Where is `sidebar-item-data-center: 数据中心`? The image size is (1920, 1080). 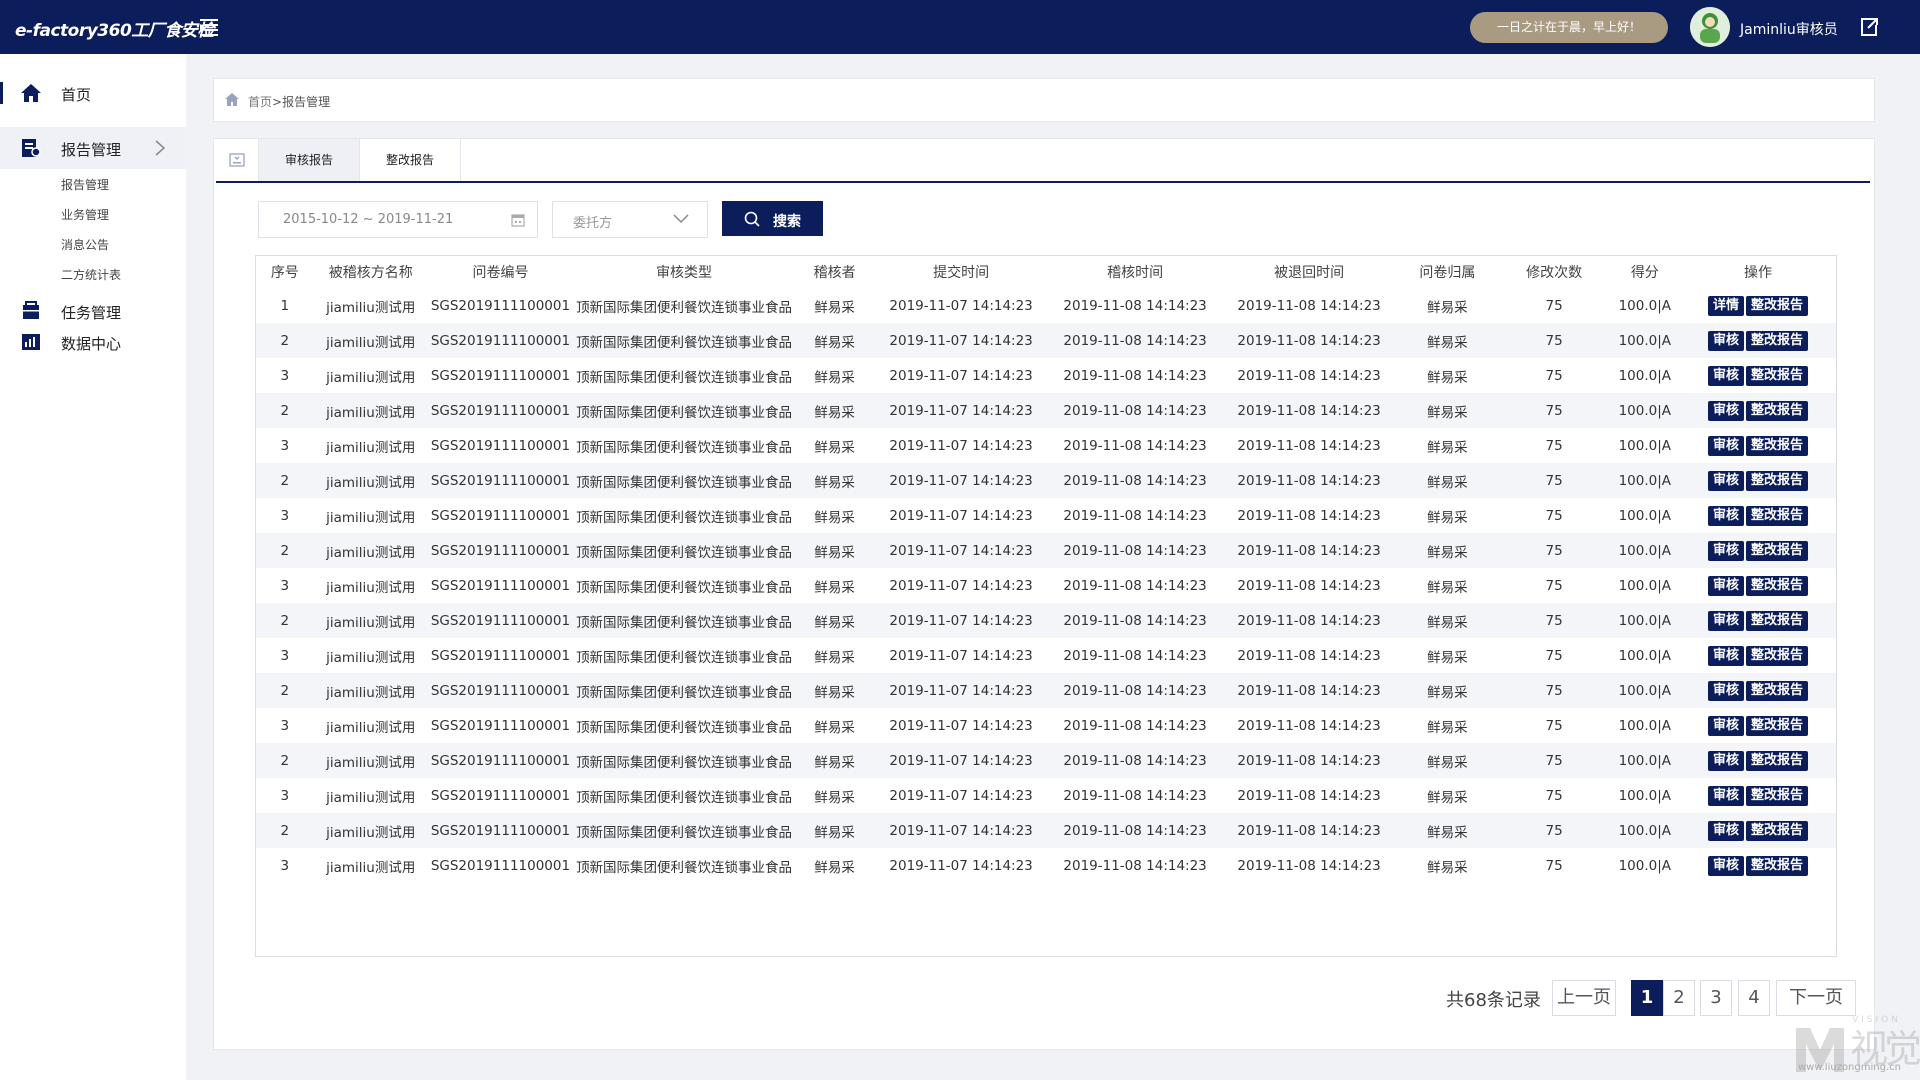
sidebar-item-data-center: 数据中心 is located at coordinates (93, 342).